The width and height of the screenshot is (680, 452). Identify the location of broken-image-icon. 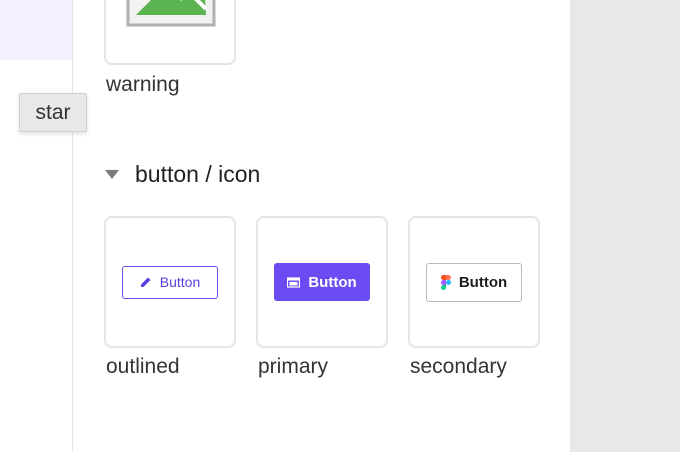
(171, 13).